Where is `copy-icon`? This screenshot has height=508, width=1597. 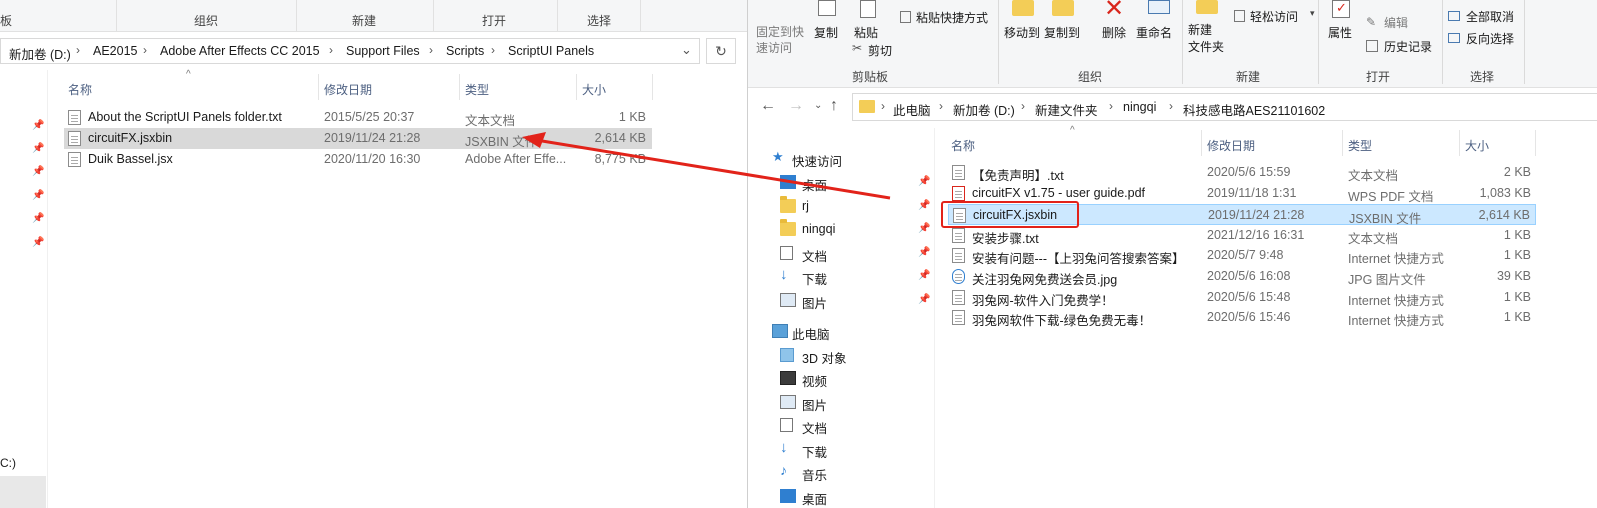
copy-icon is located at coordinates (827, 8).